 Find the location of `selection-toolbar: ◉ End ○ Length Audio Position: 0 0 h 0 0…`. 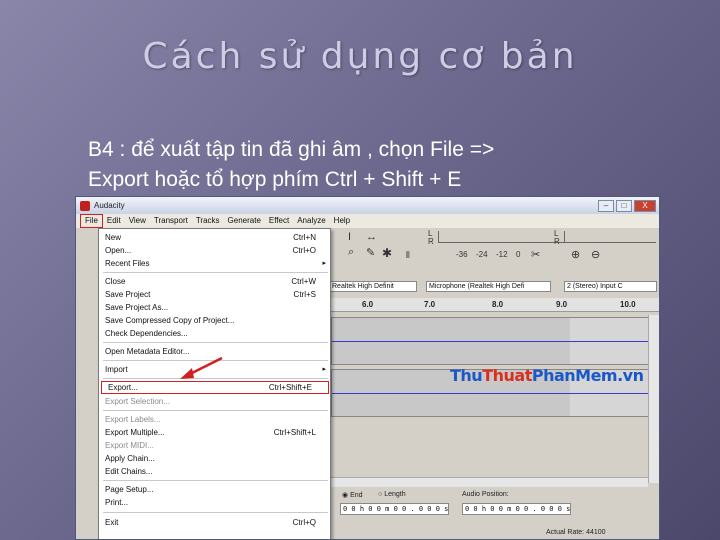

selection-toolbar: ◉ End ○ Length Audio Position: 0 0 h 0 0… is located at coordinates (492, 514).